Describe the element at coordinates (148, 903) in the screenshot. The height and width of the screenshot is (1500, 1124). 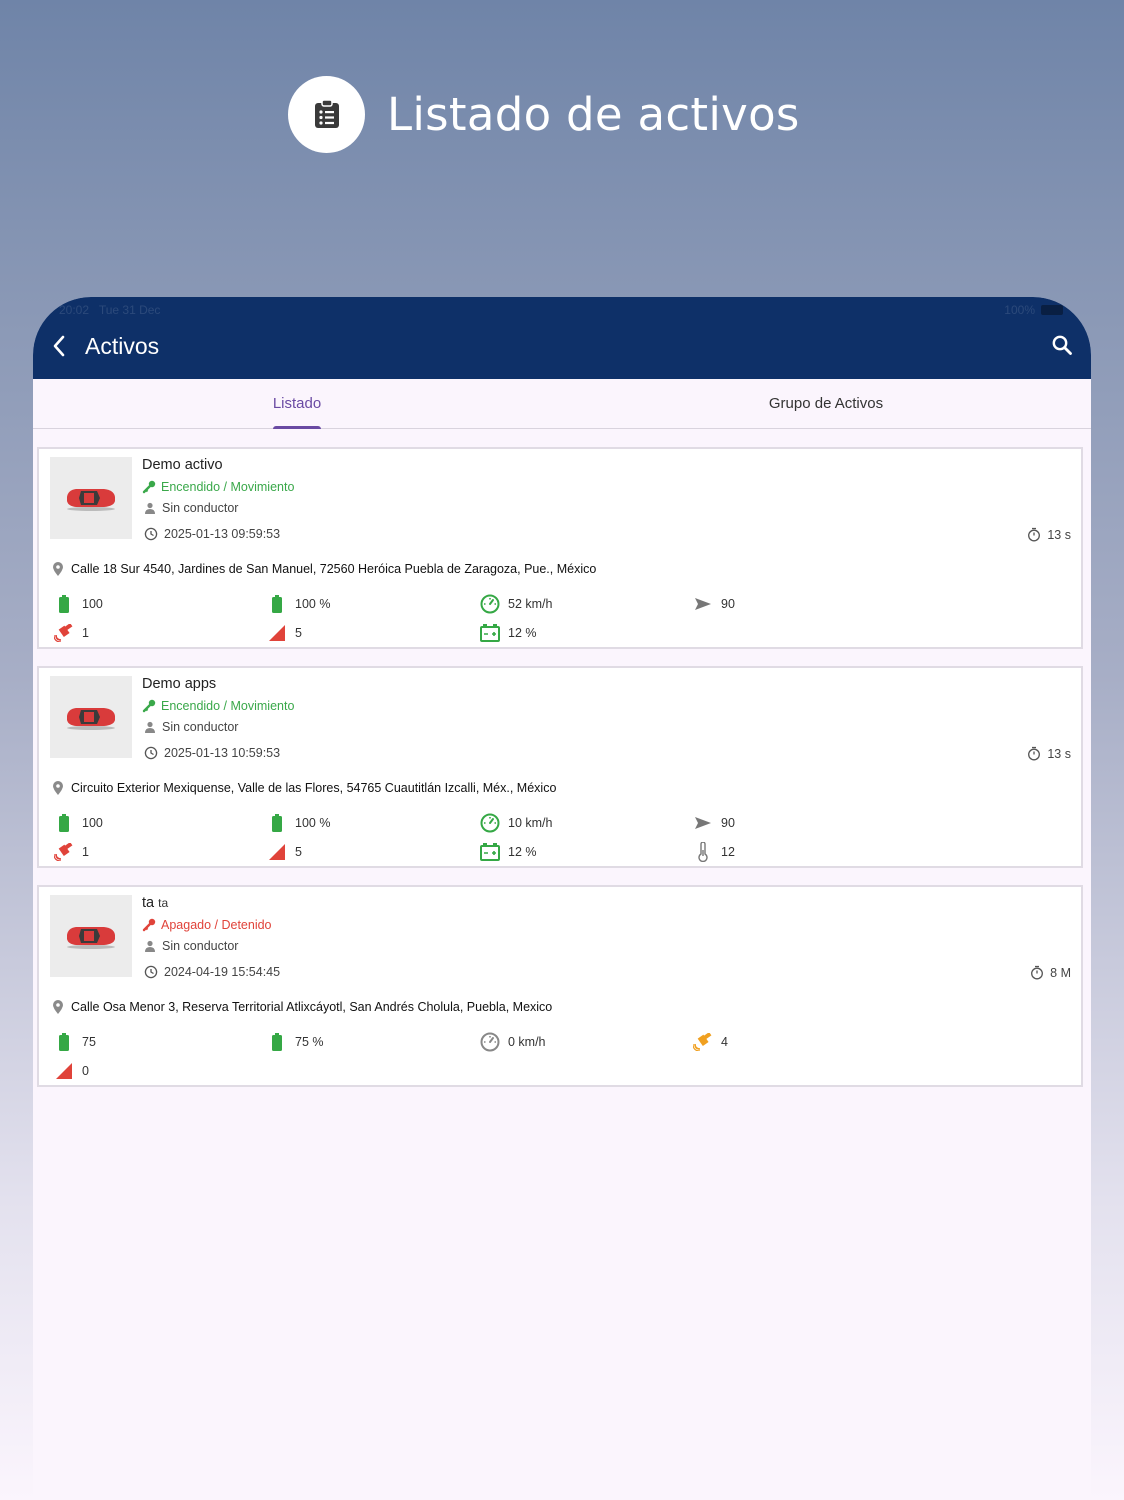
I see `asset-name: ta` at that location.